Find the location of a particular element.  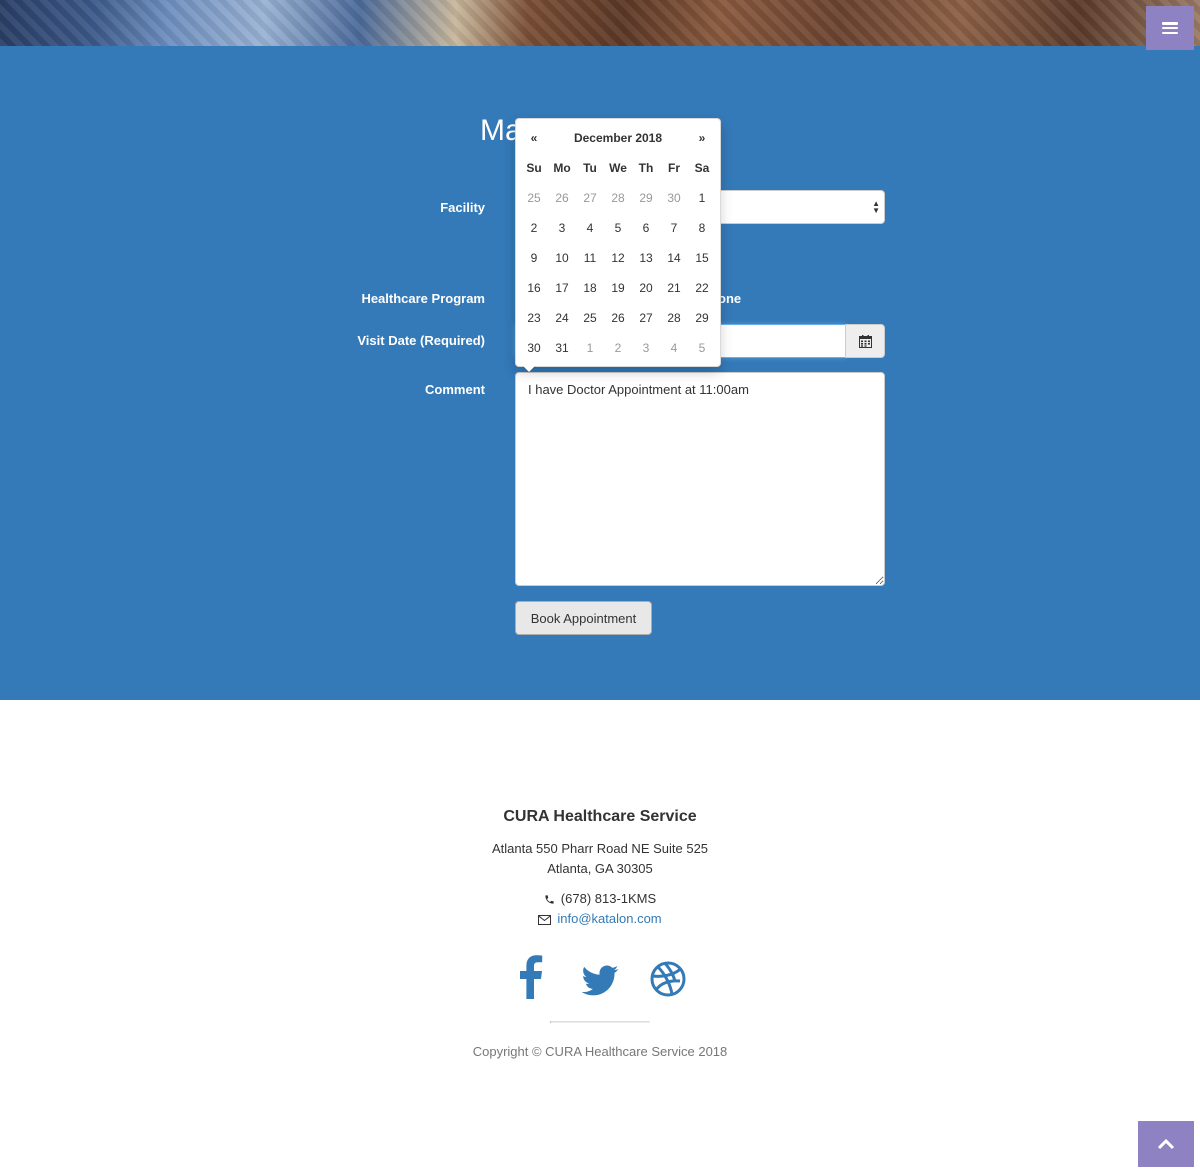

adjacent-month-day: 1 is located at coordinates (590, 348).